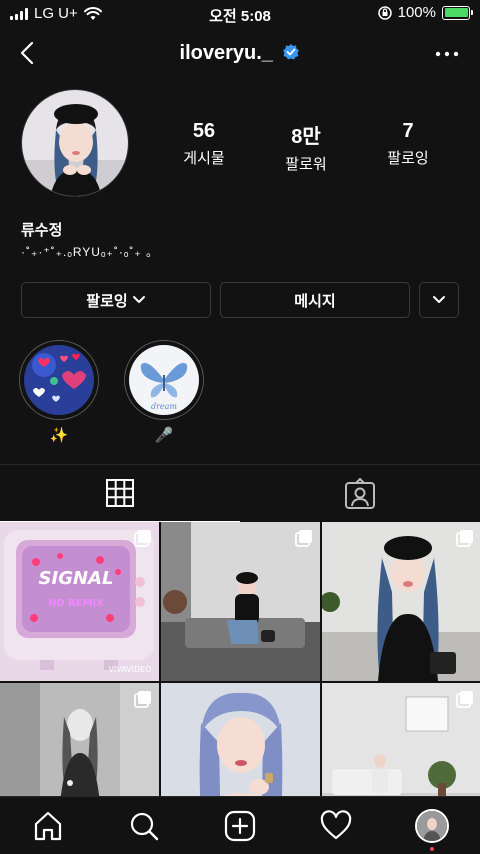 The width and height of the screenshot is (480, 854). What do you see at coordinates (90, 252) in the screenshot?
I see `profile-bio: ·˚₊·⁺˚₊.ₒRYUₒ₊˚·ₒ˚₊ 。` at bounding box center [90, 252].